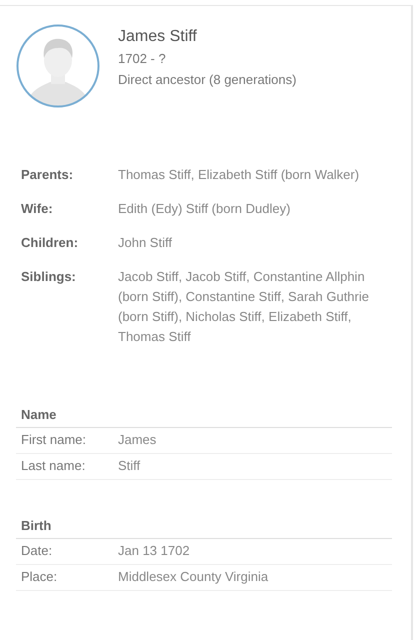 The image size is (417, 640). What do you see at coordinates (129, 466) in the screenshot?
I see `field-value: Stiff` at bounding box center [129, 466].